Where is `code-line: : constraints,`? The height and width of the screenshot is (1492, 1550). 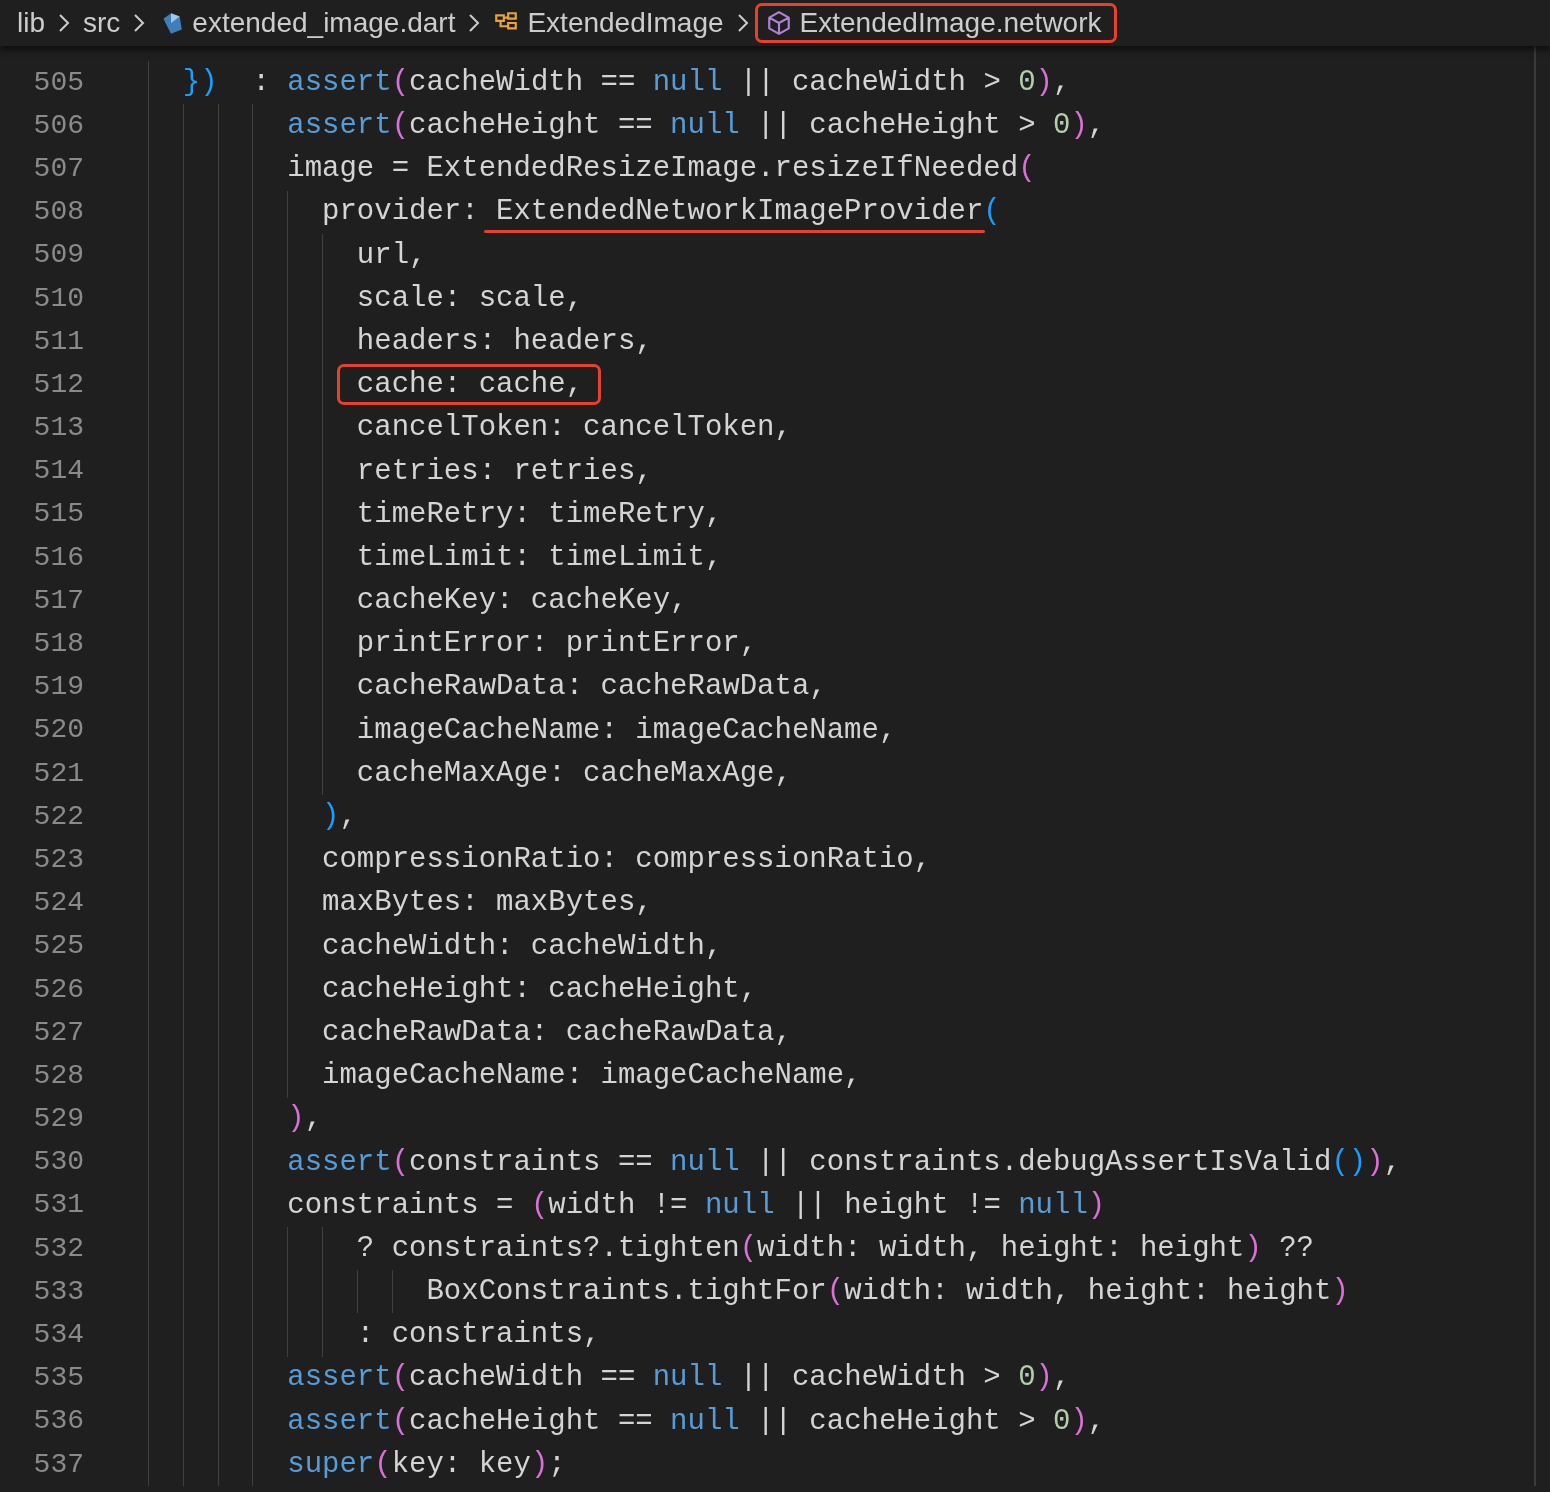
code-line: : constraints, is located at coordinates (478, 1335).